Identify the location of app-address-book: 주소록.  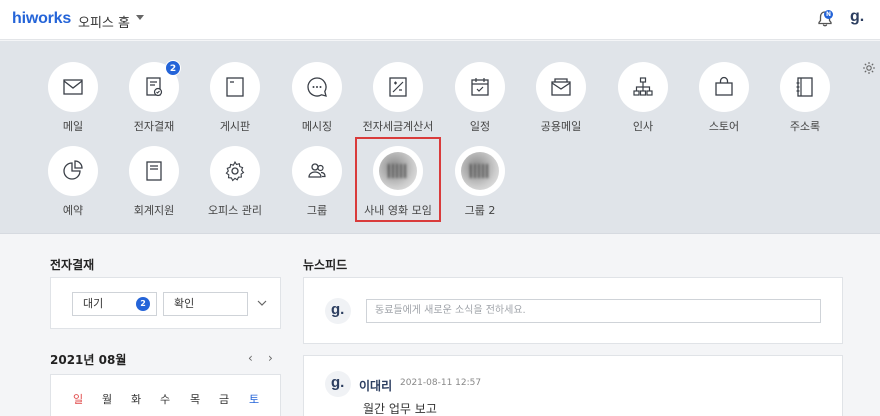
(805, 98).